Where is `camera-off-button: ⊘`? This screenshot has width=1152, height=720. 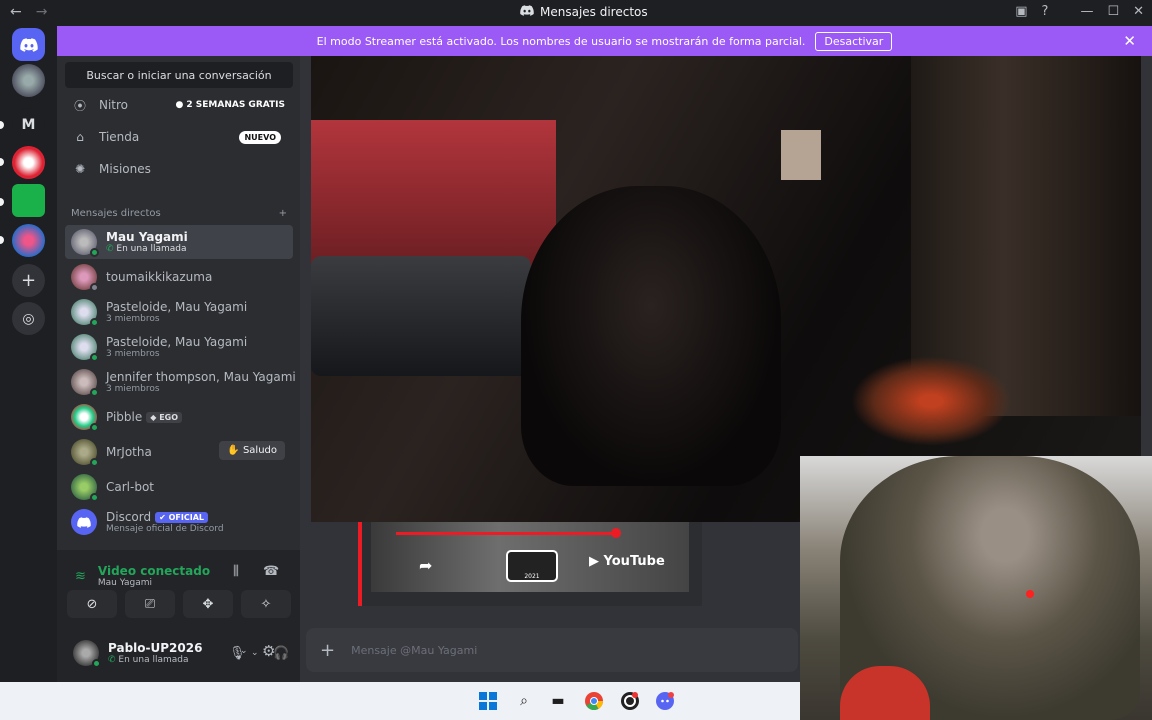
camera-off-button: ⊘ is located at coordinates (92, 604).